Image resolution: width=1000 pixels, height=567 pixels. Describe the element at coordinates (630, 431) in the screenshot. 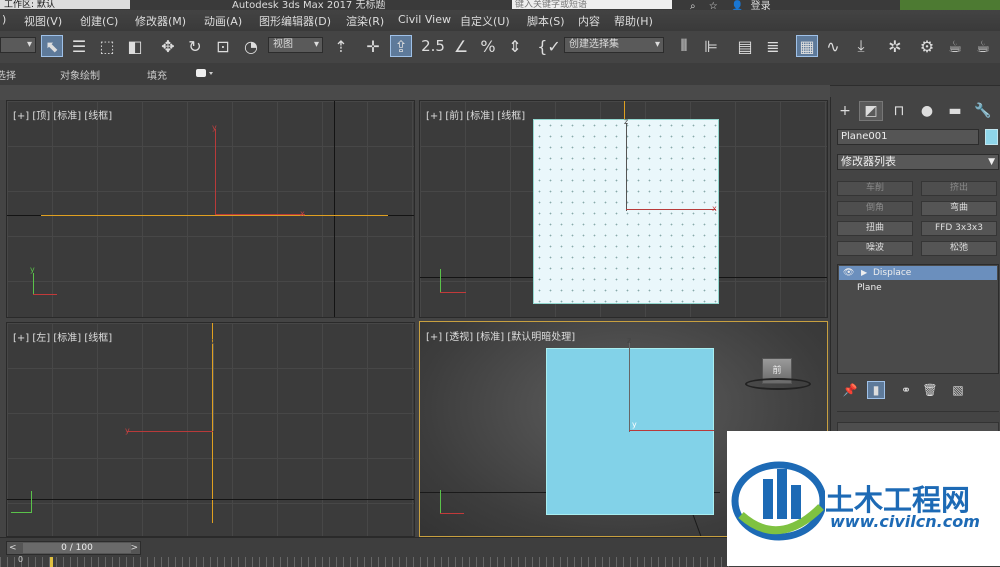

I see `plane-object-perspective` at that location.